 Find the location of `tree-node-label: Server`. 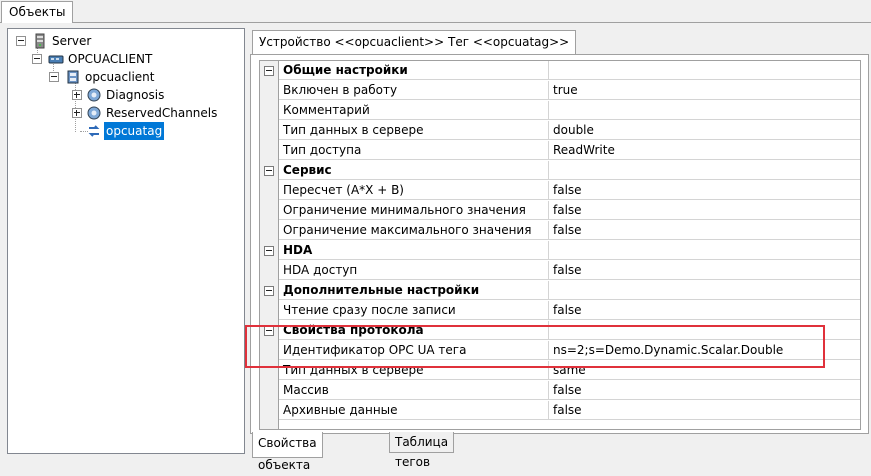

tree-node-label: Server is located at coordinates (72, 41).